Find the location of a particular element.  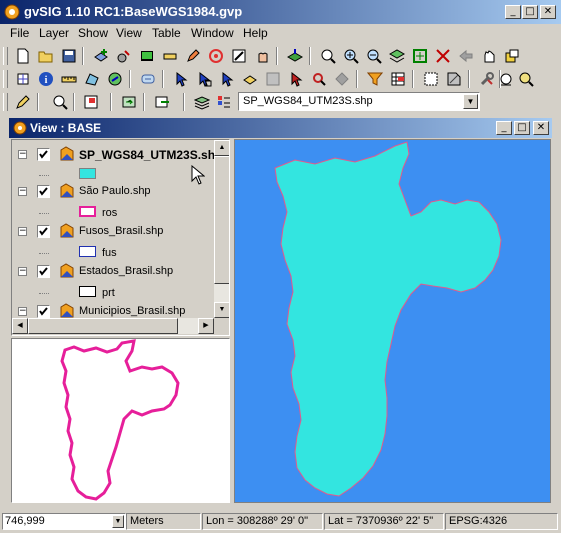

select-by-layer-icon is located at coordinates (250, 79).